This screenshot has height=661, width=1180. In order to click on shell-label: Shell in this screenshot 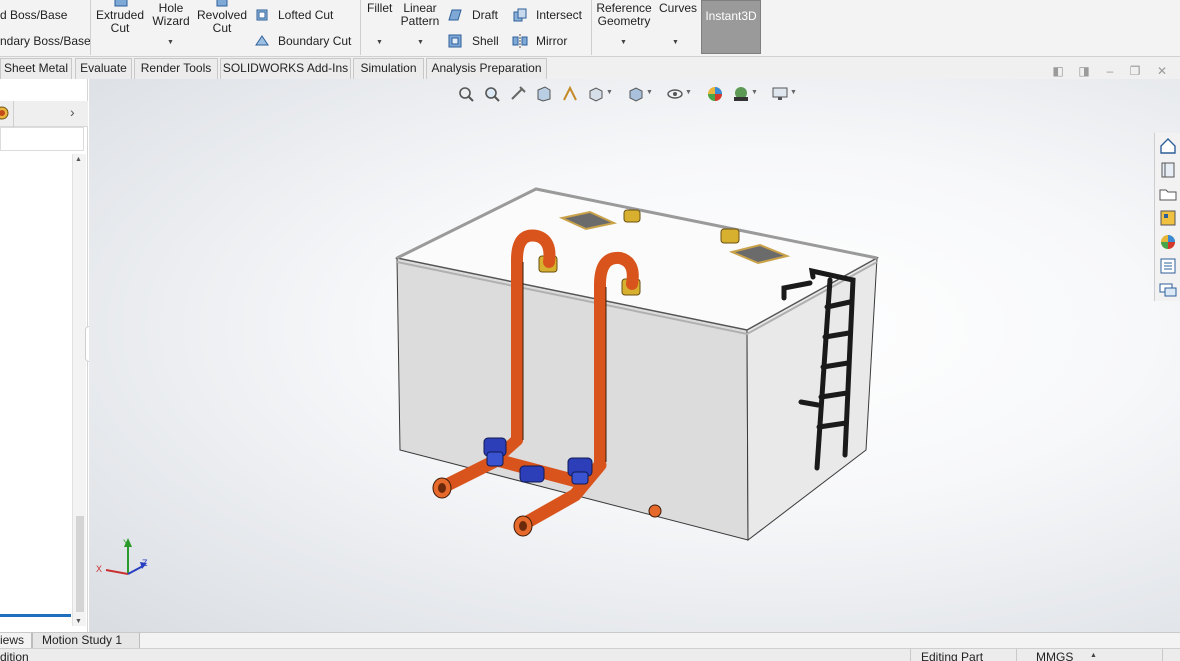, I will do `click(485, 41)`.